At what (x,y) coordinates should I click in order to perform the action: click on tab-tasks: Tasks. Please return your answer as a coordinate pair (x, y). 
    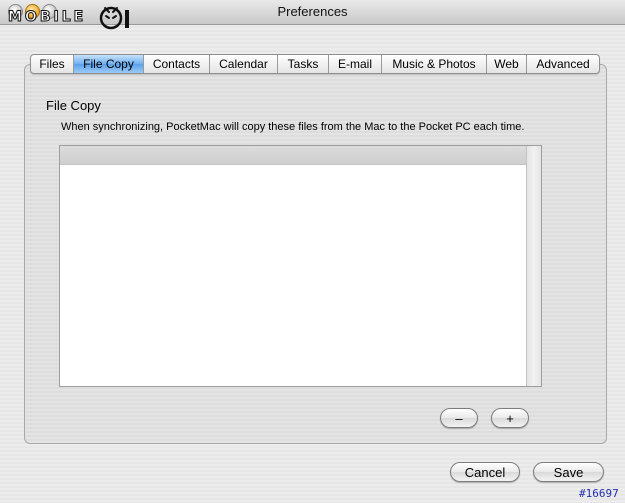
    Looking at the image, I should click on (303, 64).